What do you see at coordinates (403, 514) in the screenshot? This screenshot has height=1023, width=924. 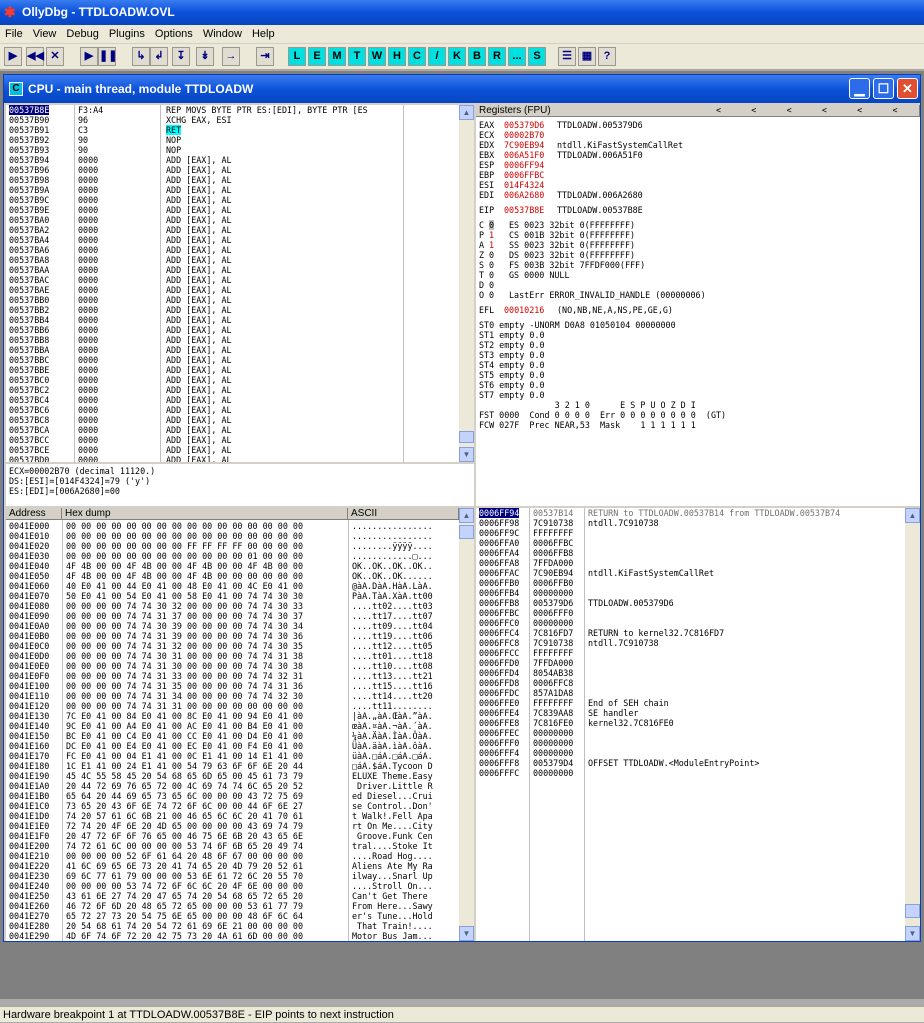 I see `dump-header-ascii: ASCII` at bounding box center [403, 514].